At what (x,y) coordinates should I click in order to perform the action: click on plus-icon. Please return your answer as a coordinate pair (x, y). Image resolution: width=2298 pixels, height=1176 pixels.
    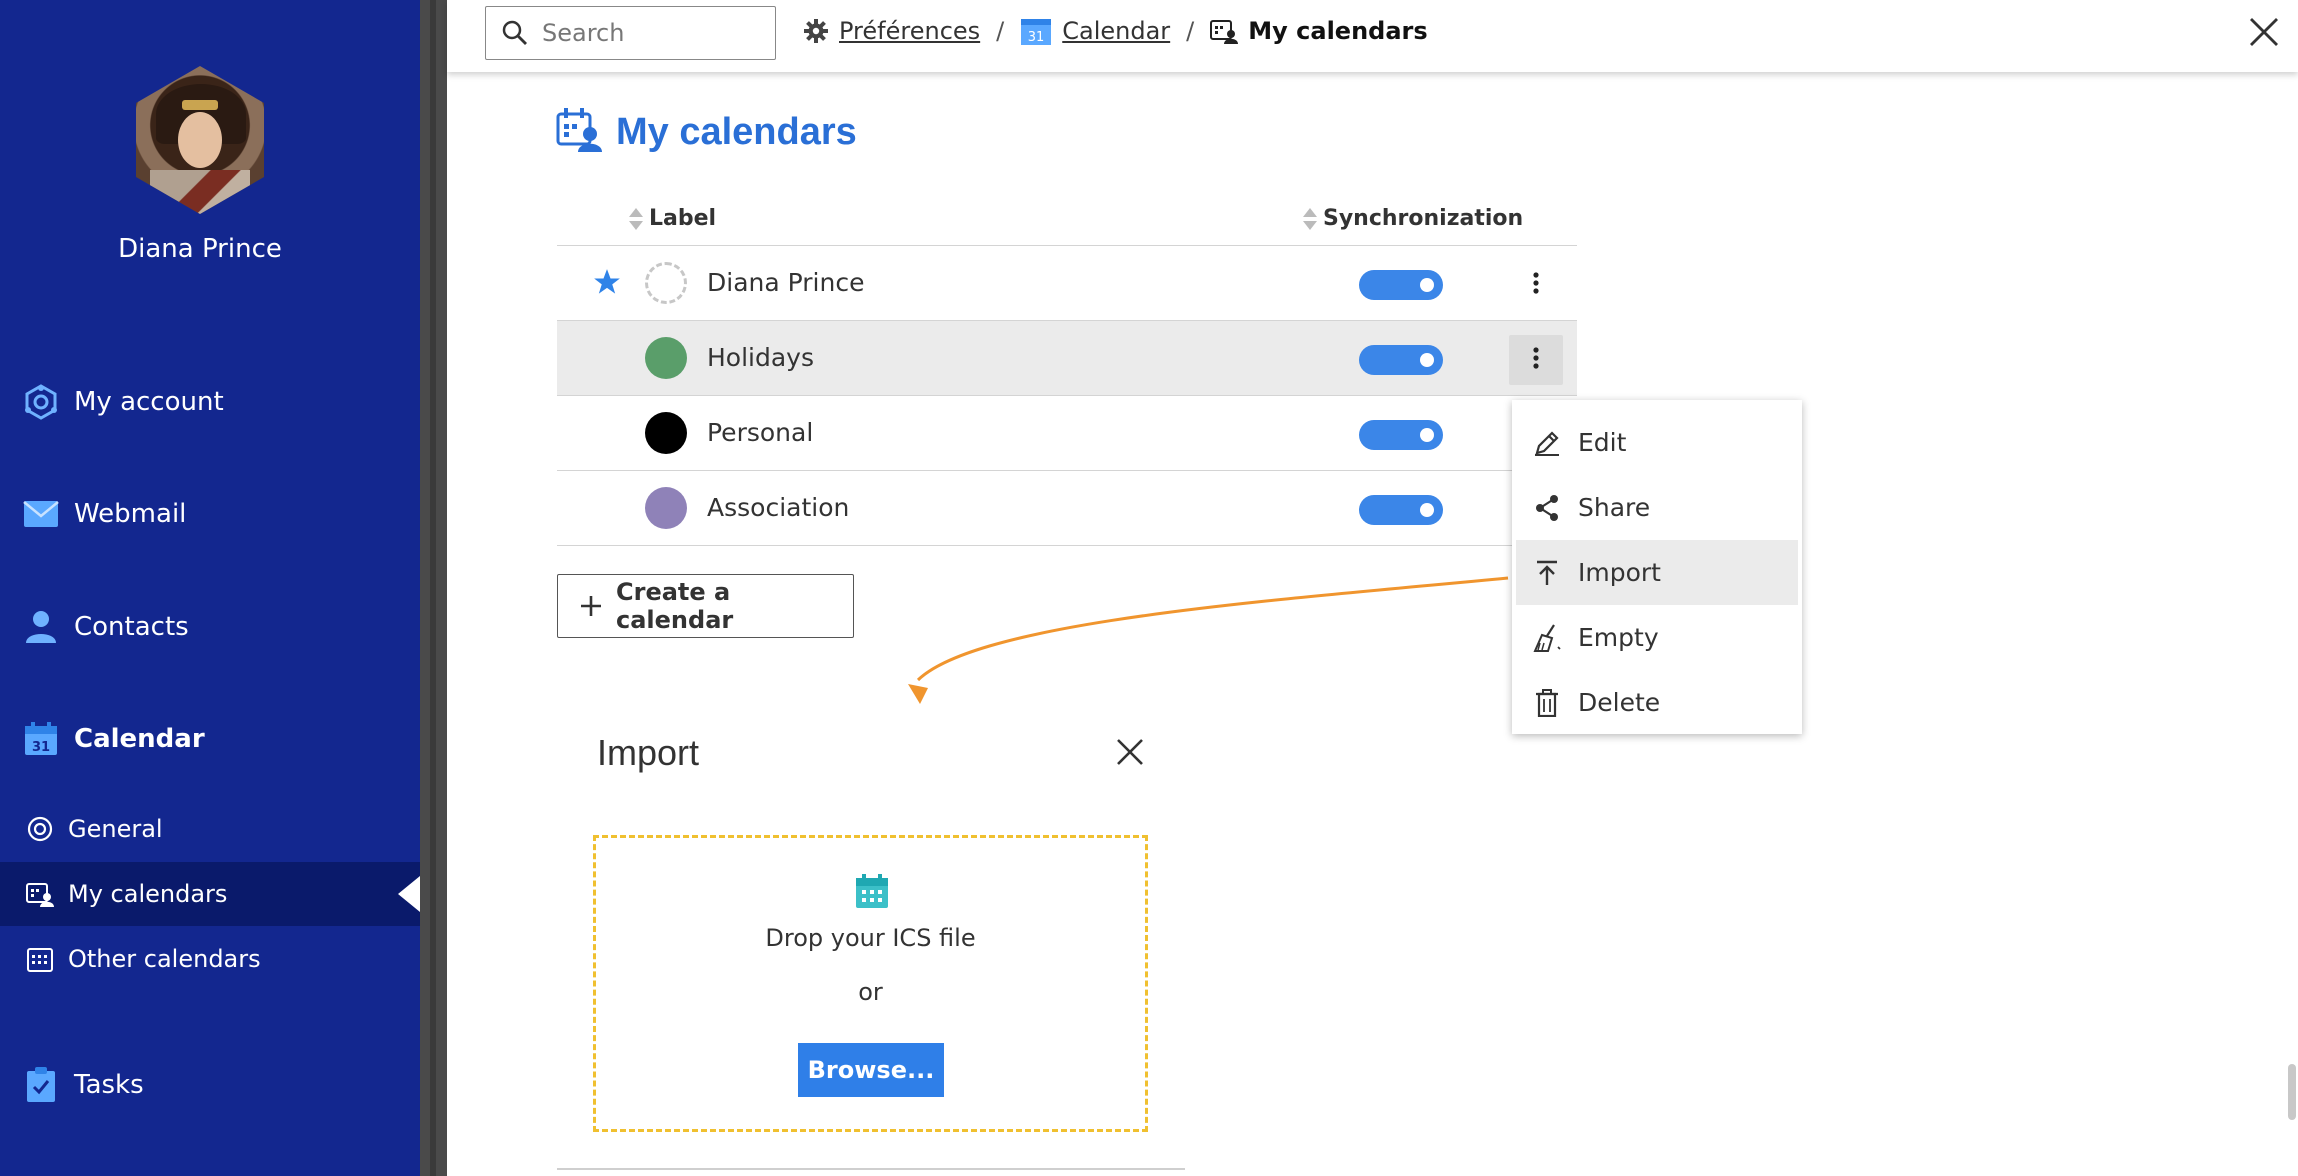
    Looking at the image, I should click on (591, 606).